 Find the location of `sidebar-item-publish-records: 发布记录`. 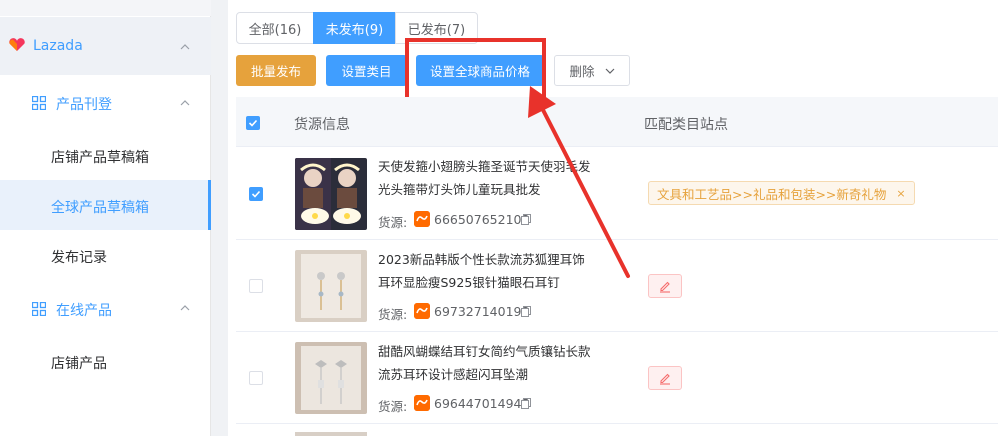

sidebar-item-publish-records: 发布记录 is located at coordinates (79, 257).